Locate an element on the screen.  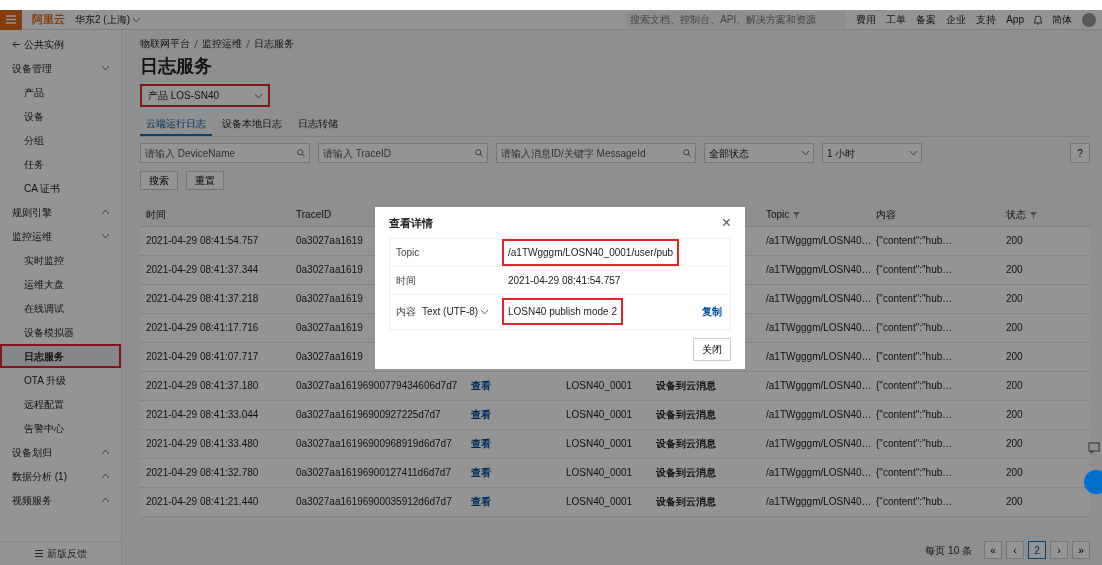
sidebar-item: 运维大盘 is located at coordinates (60, 284).